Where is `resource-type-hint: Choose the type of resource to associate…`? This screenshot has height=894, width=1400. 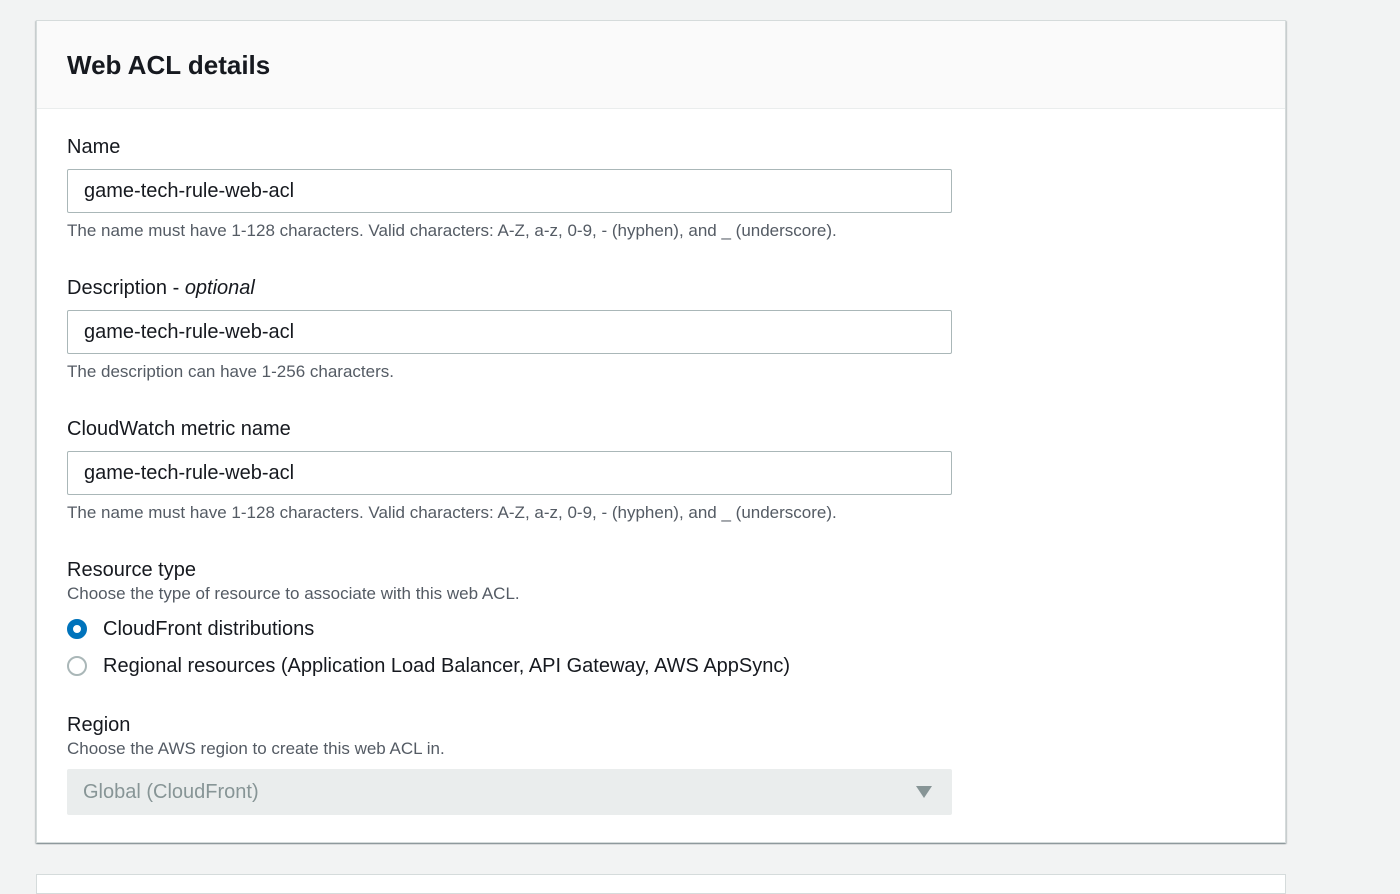
resource-type-hint: Choose the type of resource to associate… is located at coordinates (293, 593).